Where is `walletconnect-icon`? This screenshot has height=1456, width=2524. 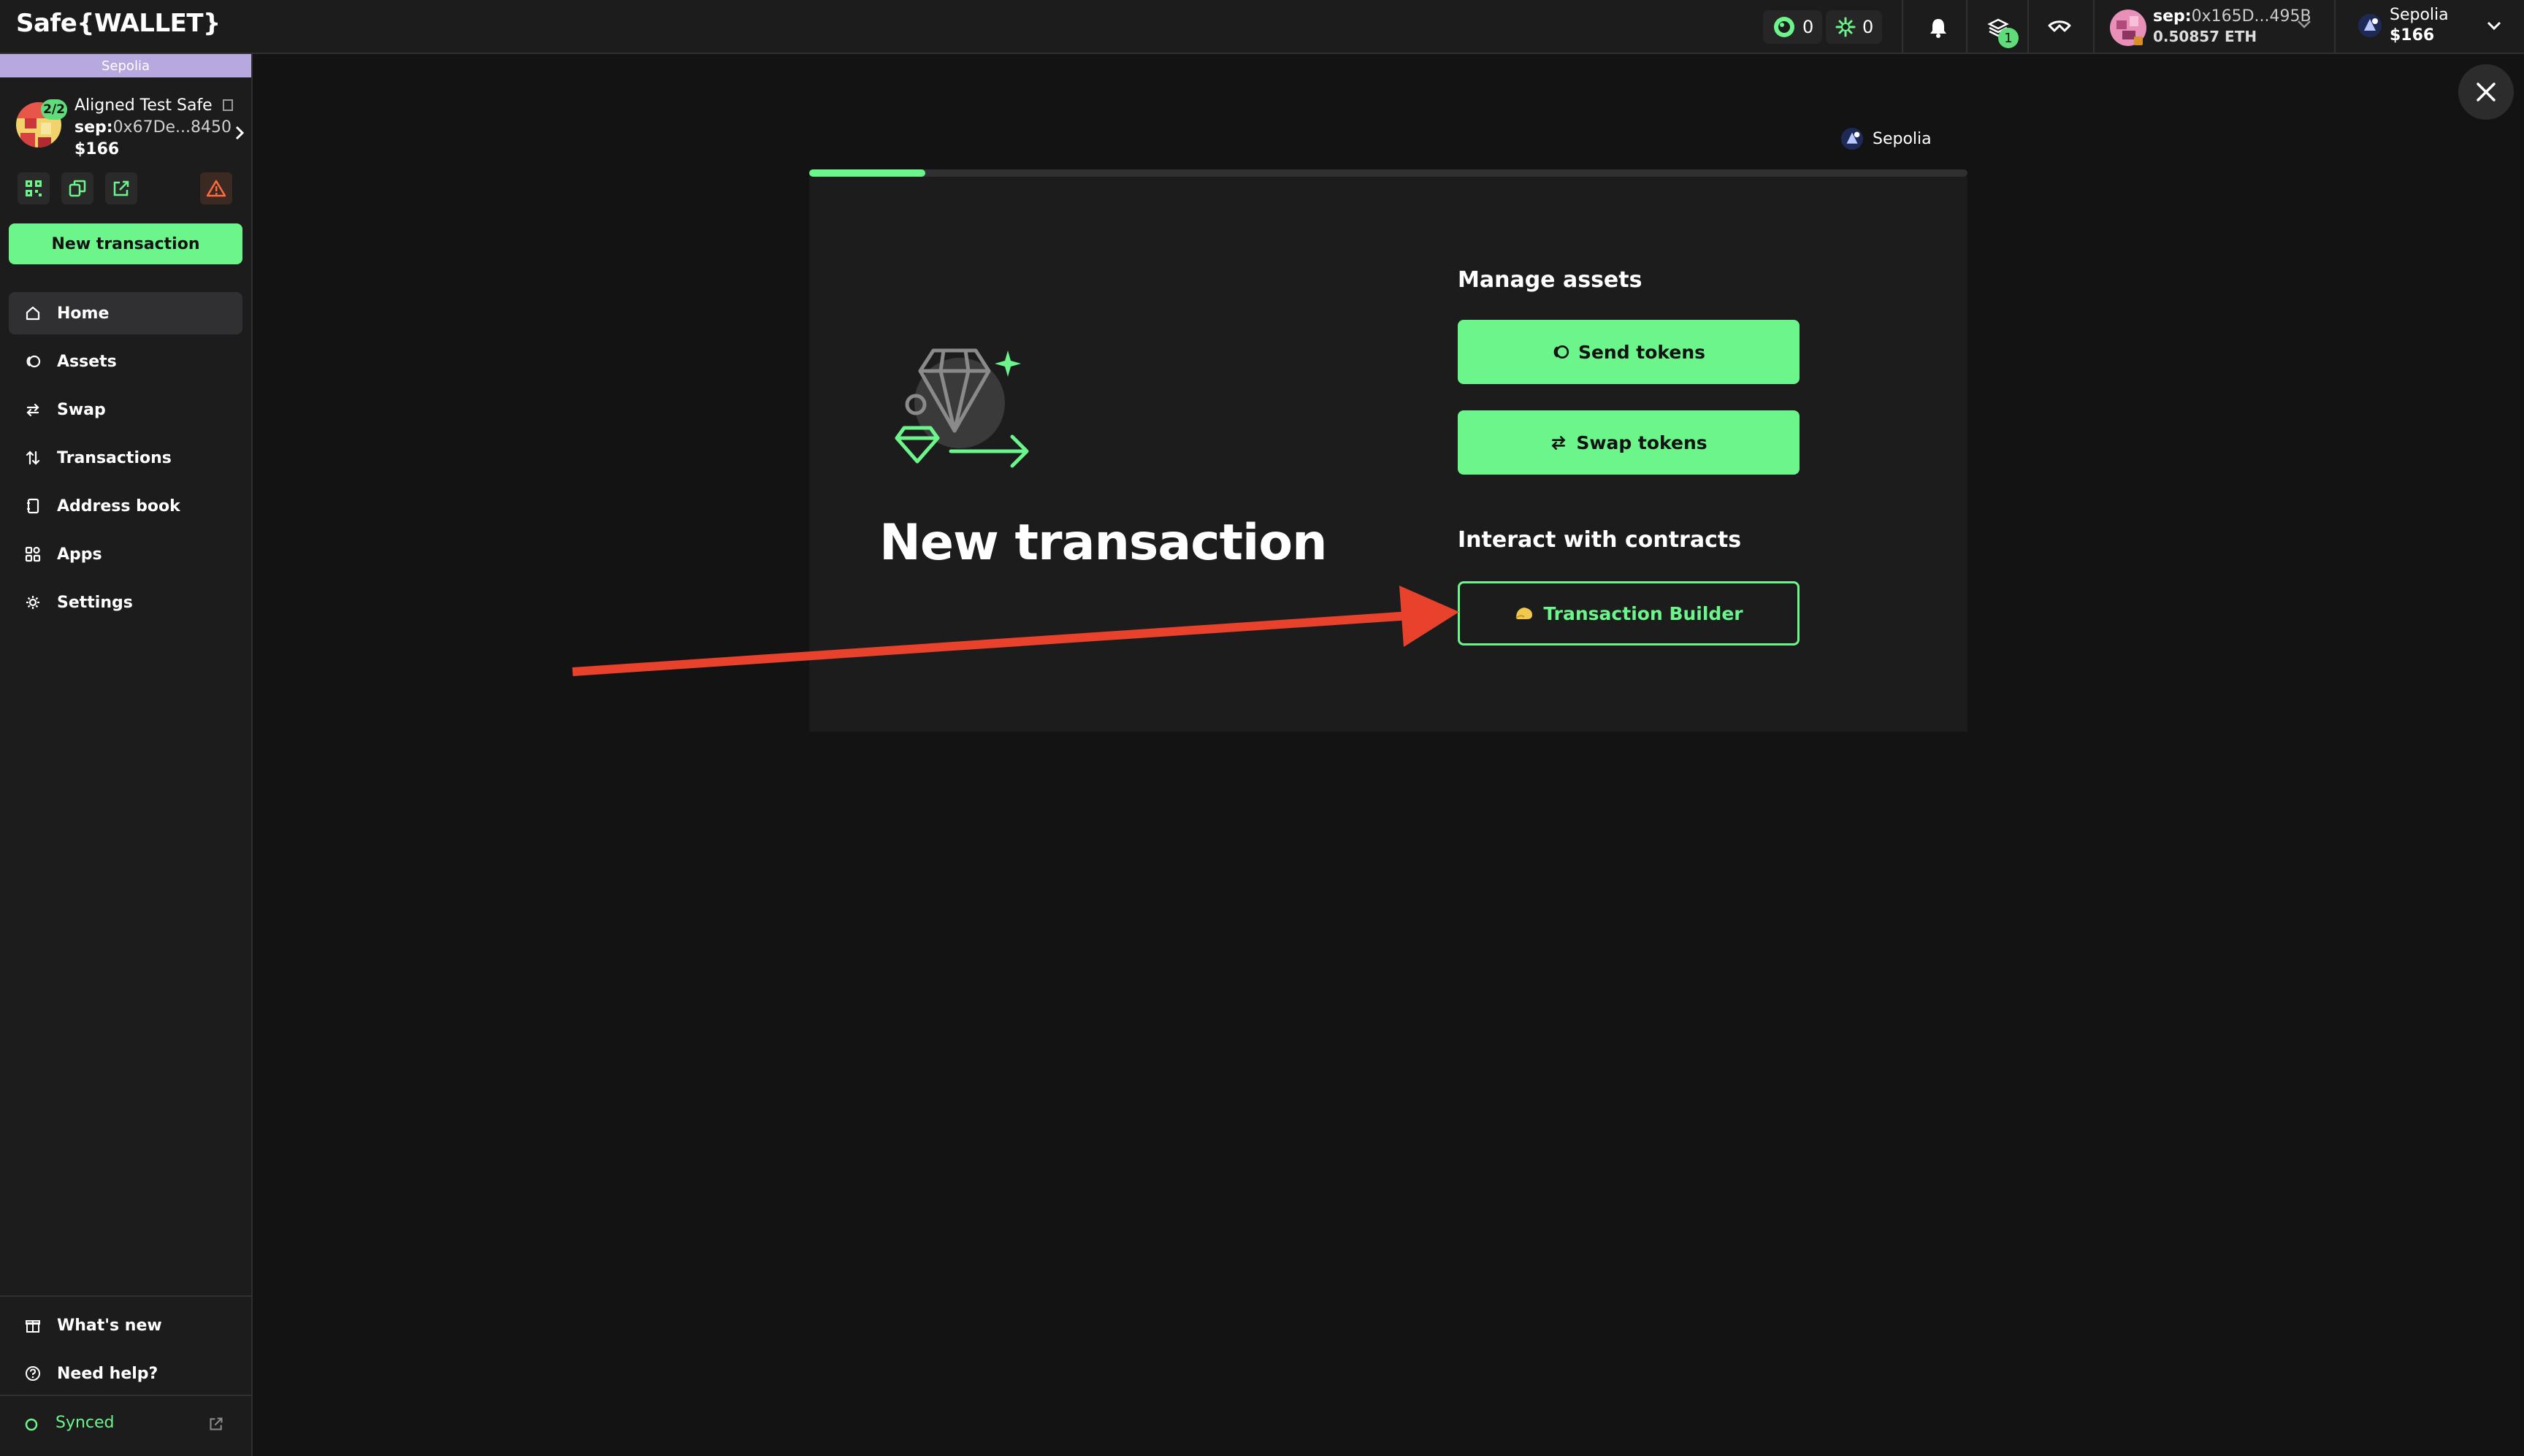 walletconnect-icon is located at coordinates (2059, 28).